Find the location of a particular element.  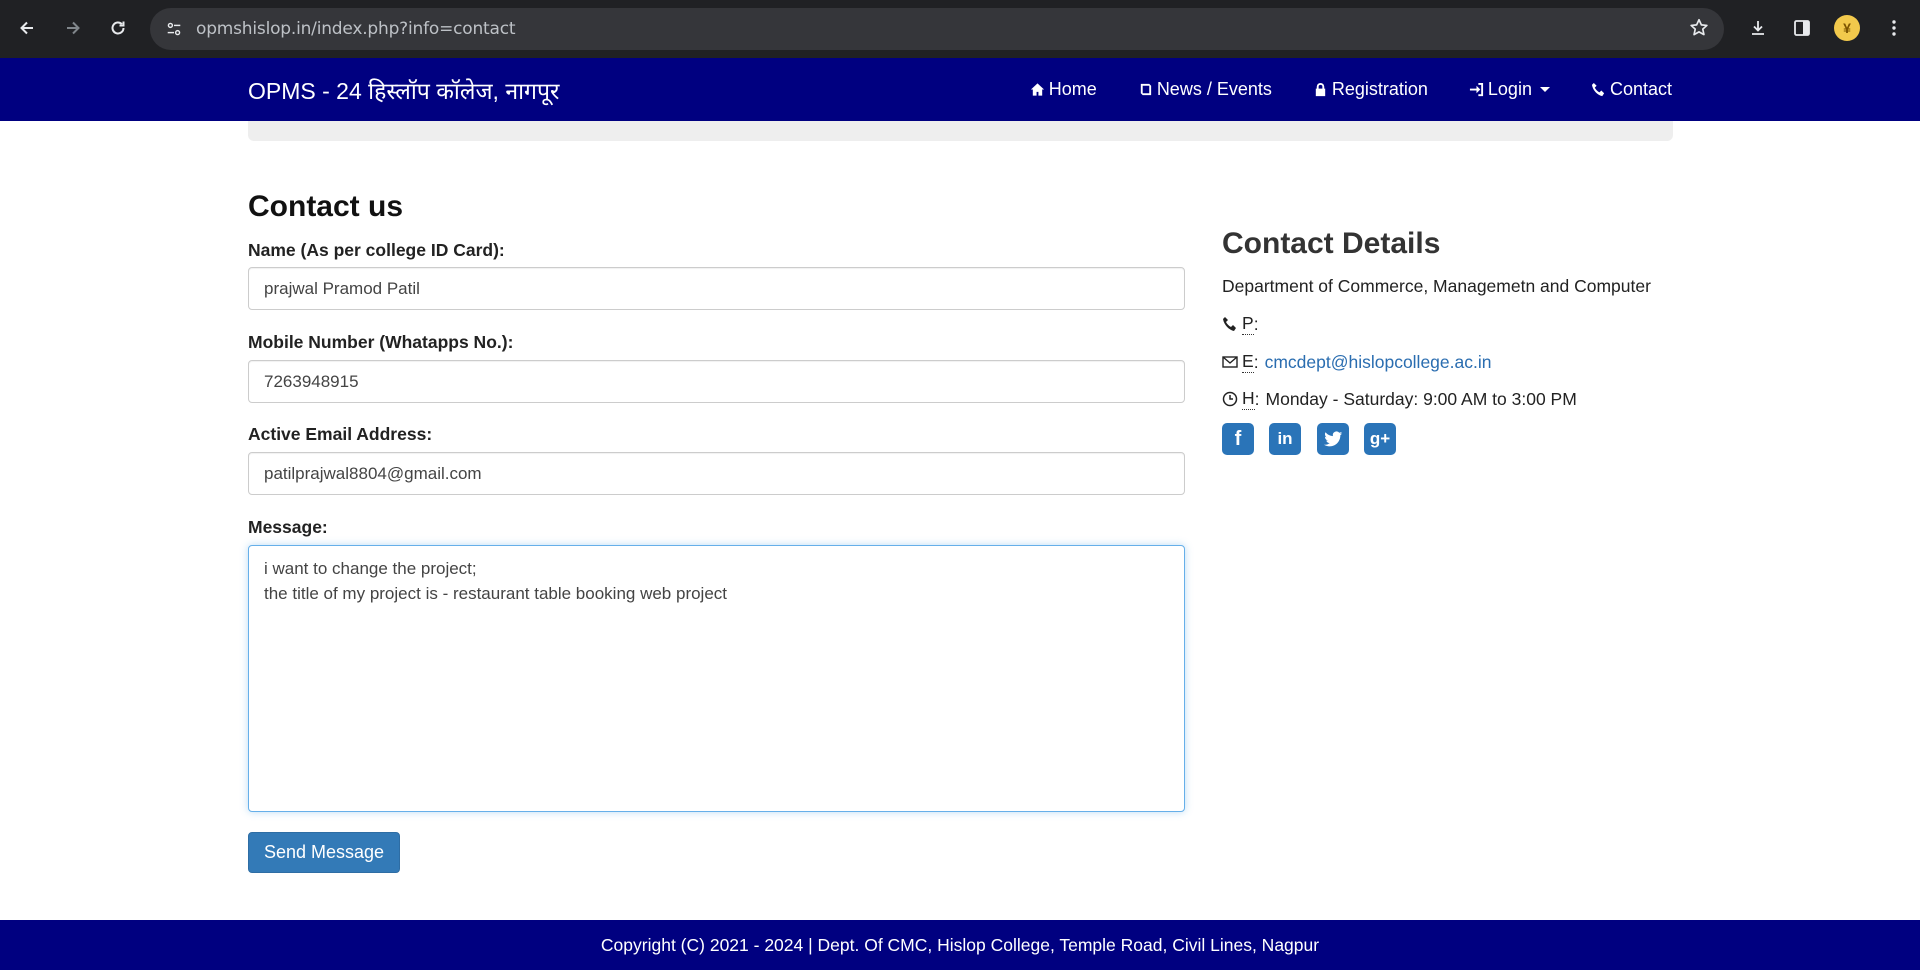

envelope-icon is located at coordinates (1230, 362).